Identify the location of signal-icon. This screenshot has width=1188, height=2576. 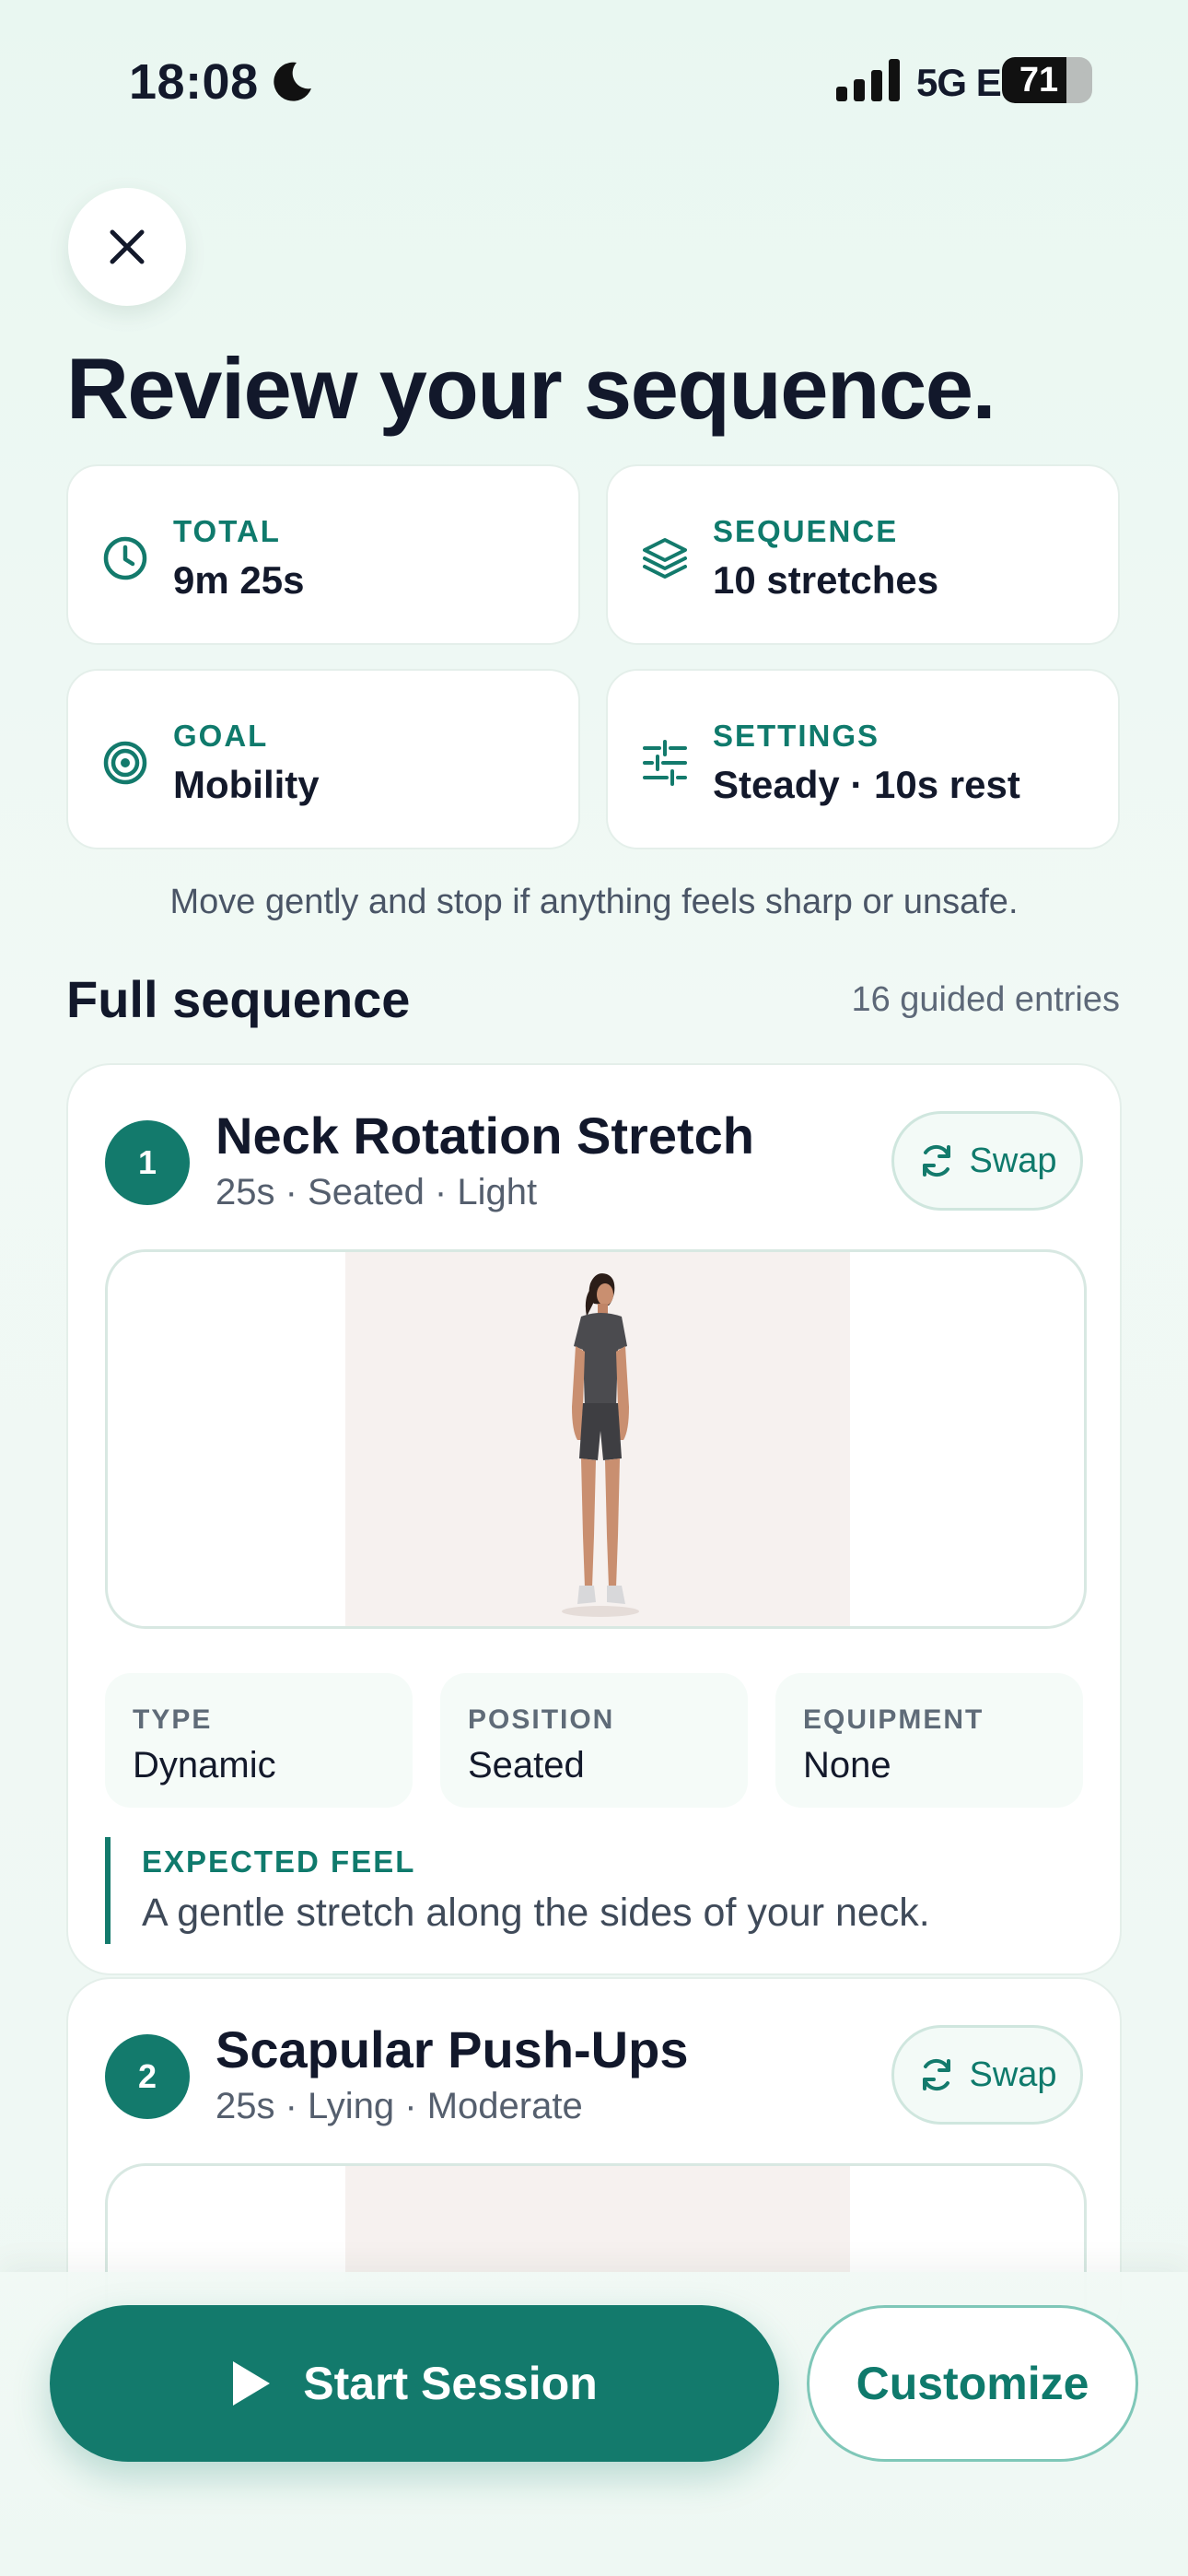
(868, 80).